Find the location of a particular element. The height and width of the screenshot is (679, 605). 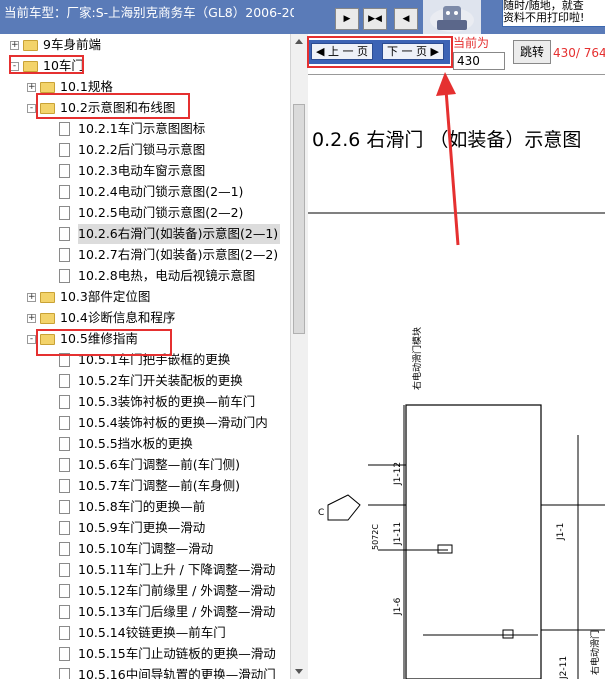

annotation-box-repair is located at coordinates (104, 342).